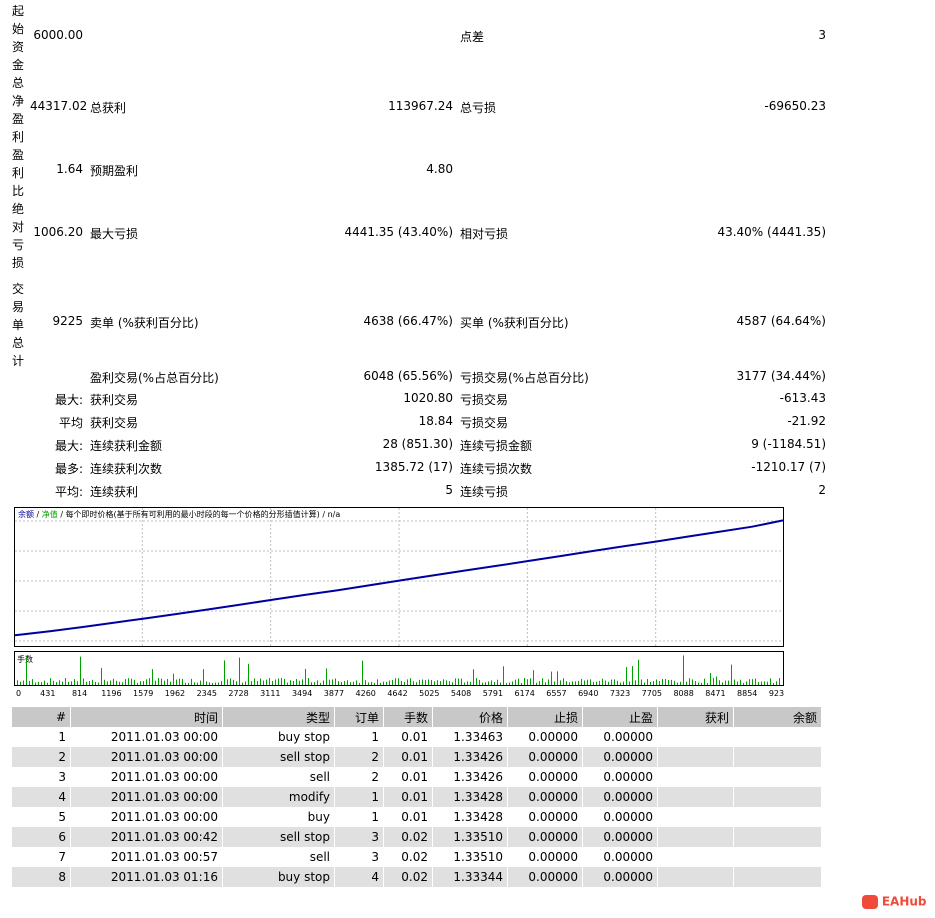 The image size is (935, 918). What do you see at coordinates (18, 38) in the screenshot?
I see `initial-deposit-label: 起始资金` at bounding box center [18, 38].